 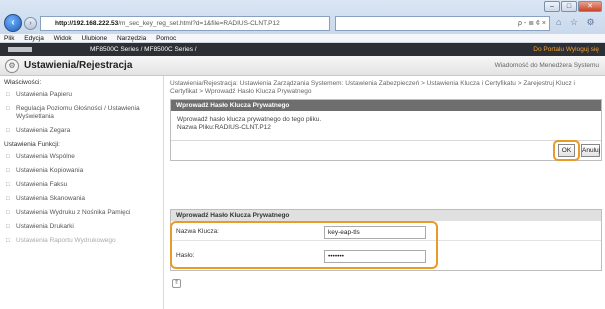 I want to click on menu-plik: Plik, so click(x=9, y=38).